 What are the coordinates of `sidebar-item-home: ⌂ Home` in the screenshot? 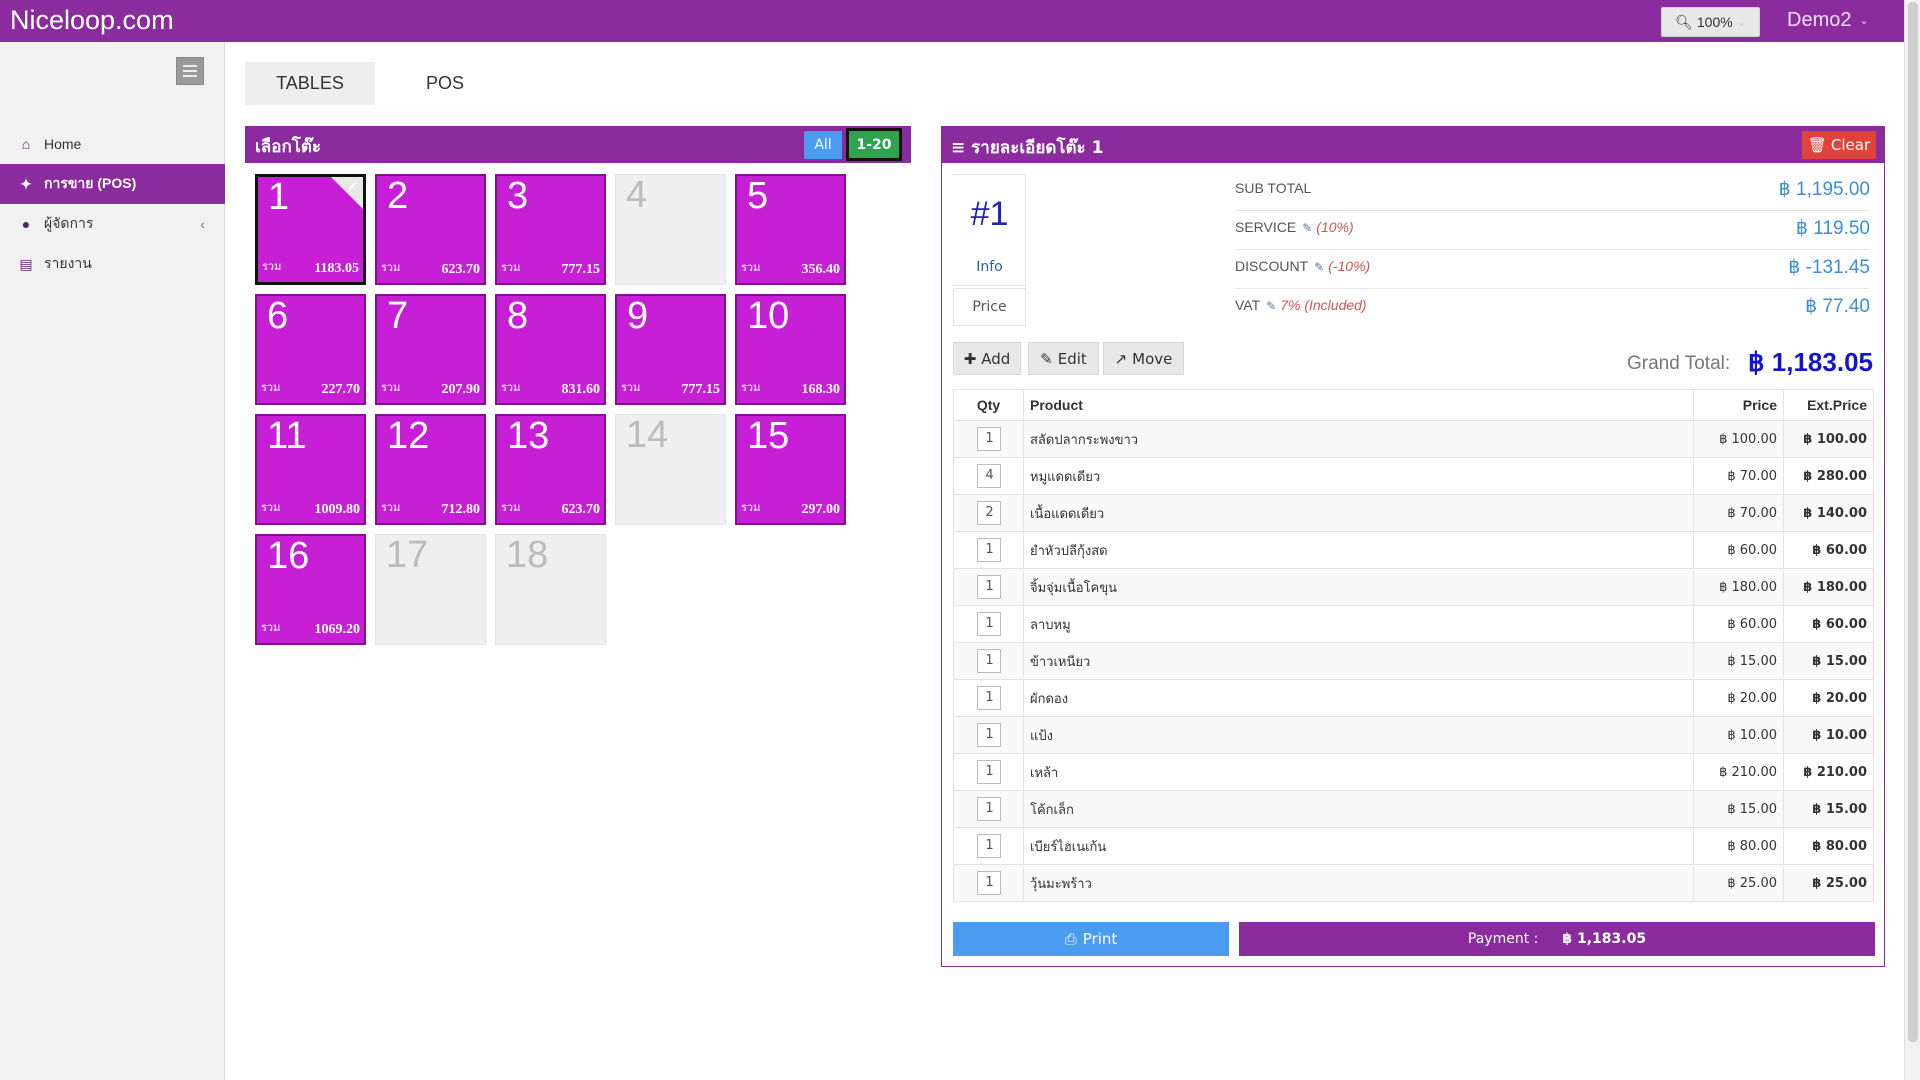 It's located at (112, 144).